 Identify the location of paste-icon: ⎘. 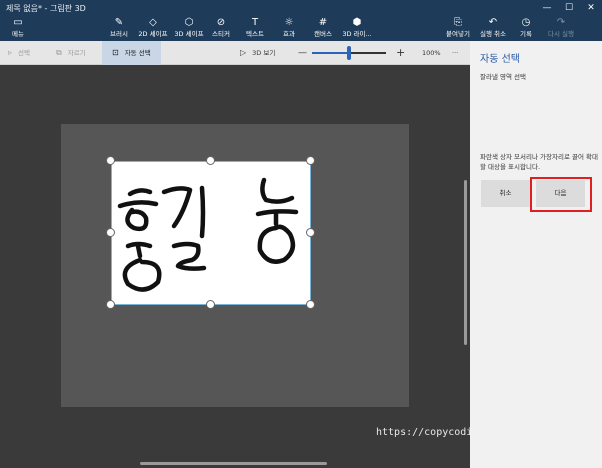
(458, 22).